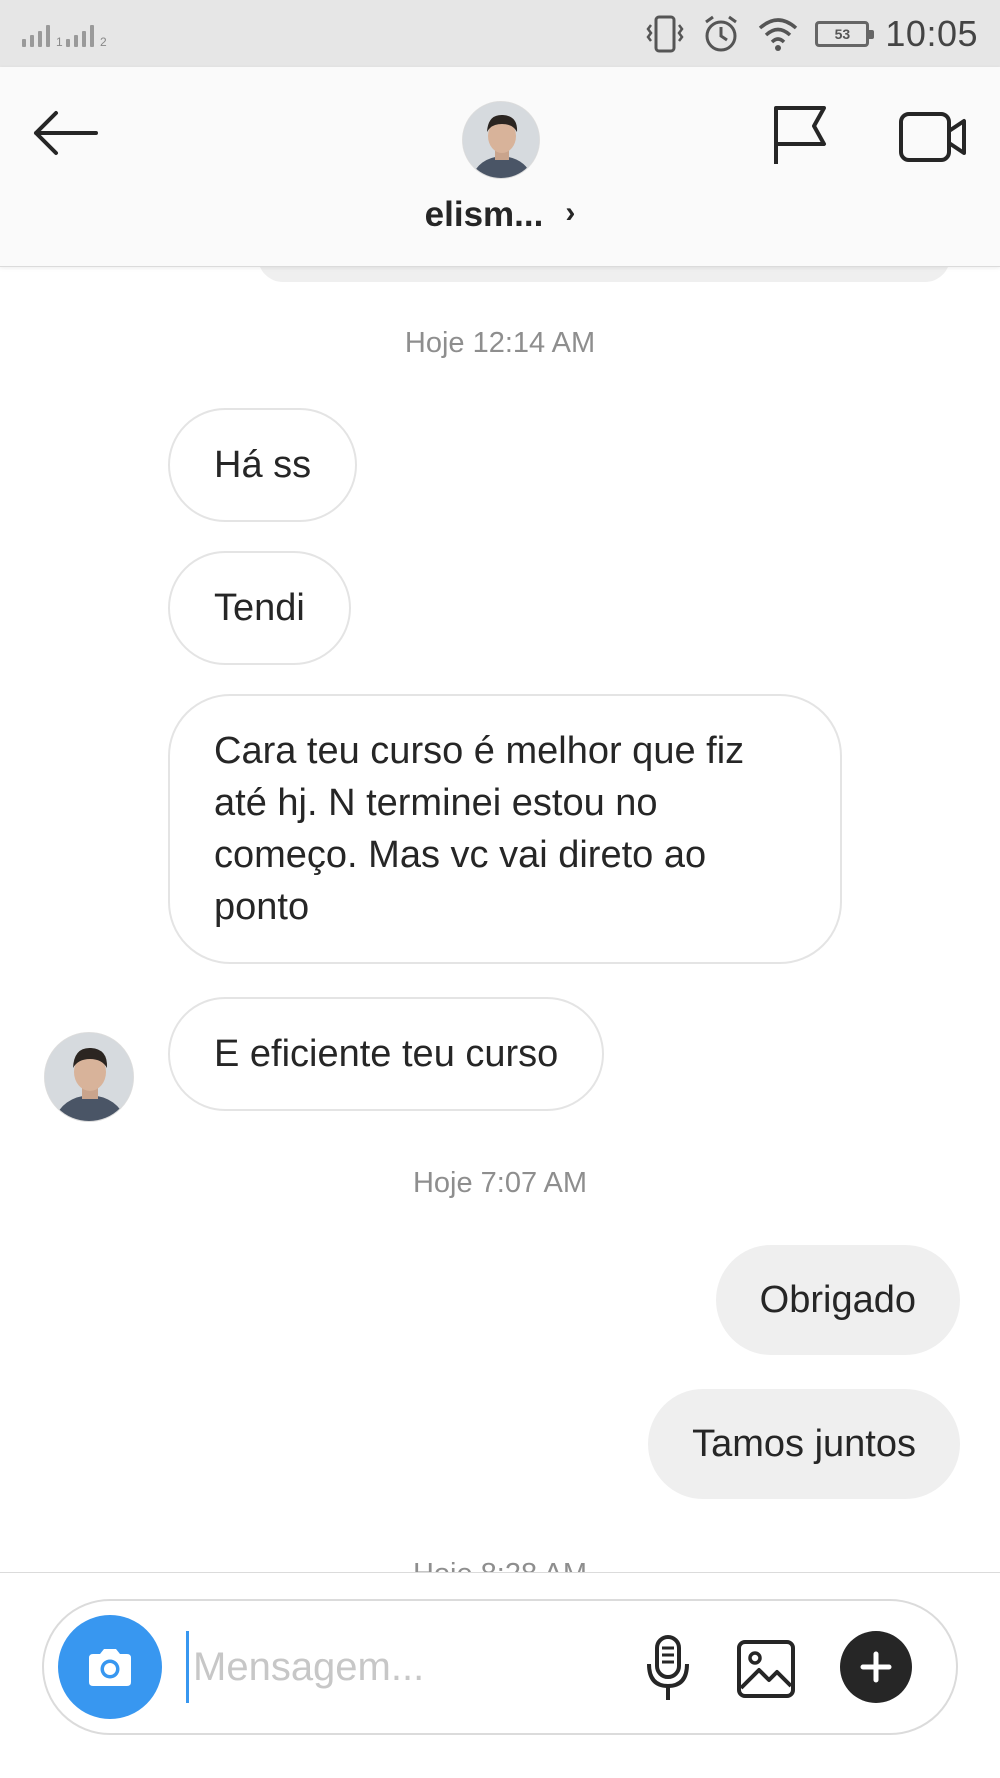  I want to click on gallery-icon, so click(766, 1669).